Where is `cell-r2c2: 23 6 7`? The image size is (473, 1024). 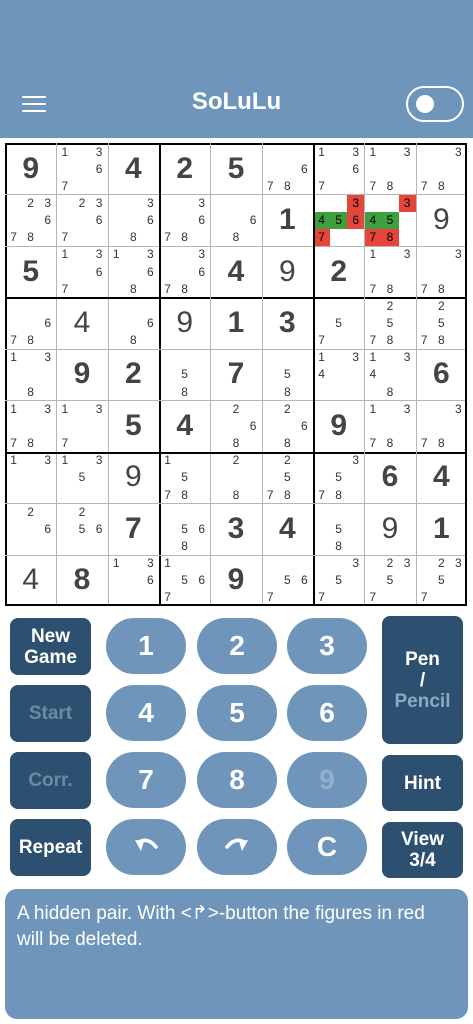 cell-r2c2: 23 6 7 is located at coordinates (81, 219).